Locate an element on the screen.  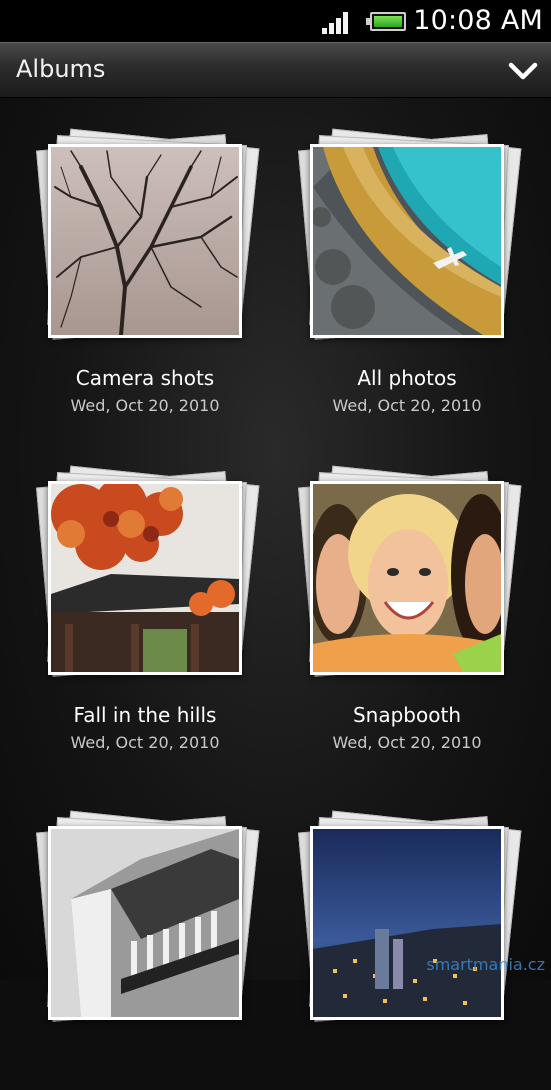
album-dropdown-button is located at coordinates (523, 71).